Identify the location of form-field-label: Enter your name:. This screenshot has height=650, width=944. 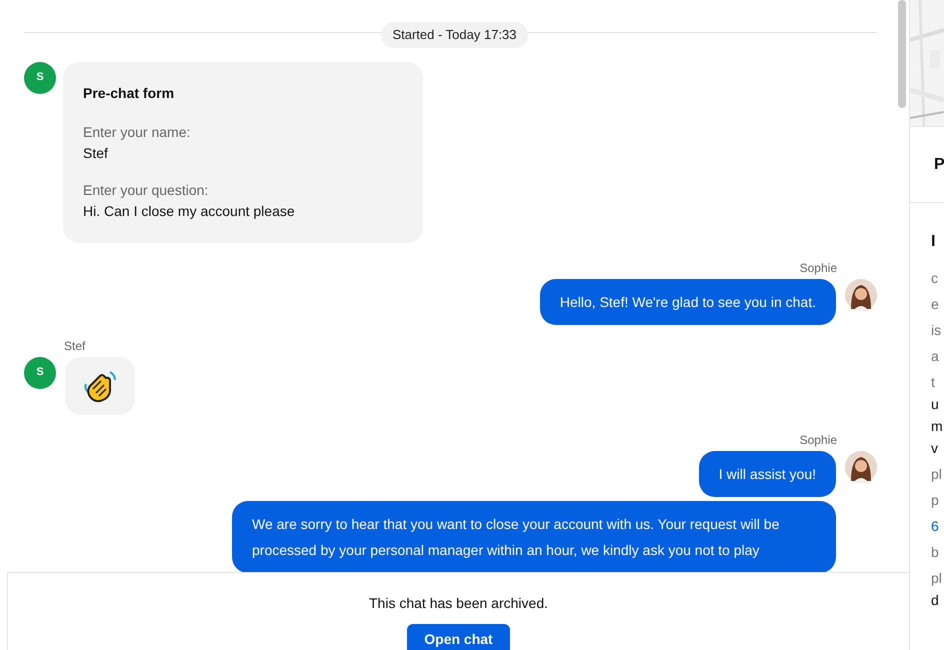
(137, 132).